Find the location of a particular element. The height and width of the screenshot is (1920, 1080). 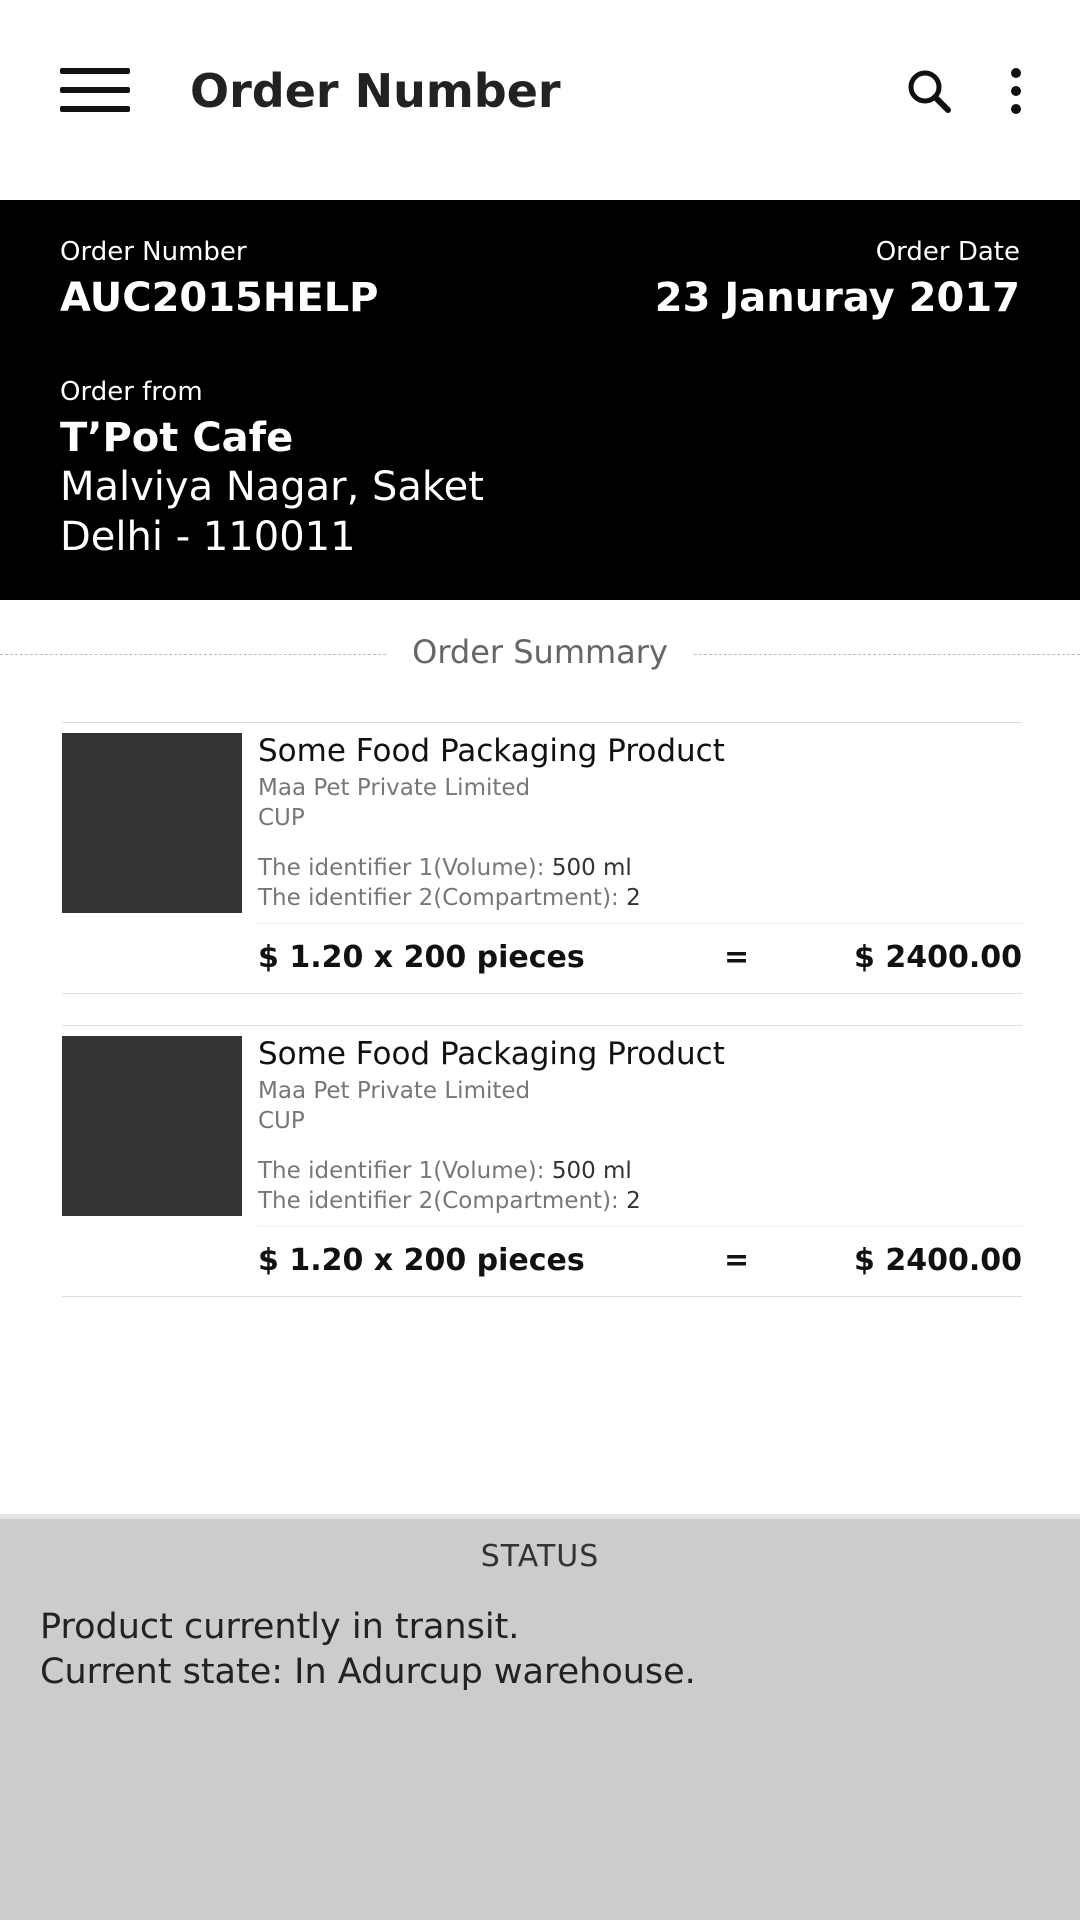

search-icon is located at coordinates (929, 91).